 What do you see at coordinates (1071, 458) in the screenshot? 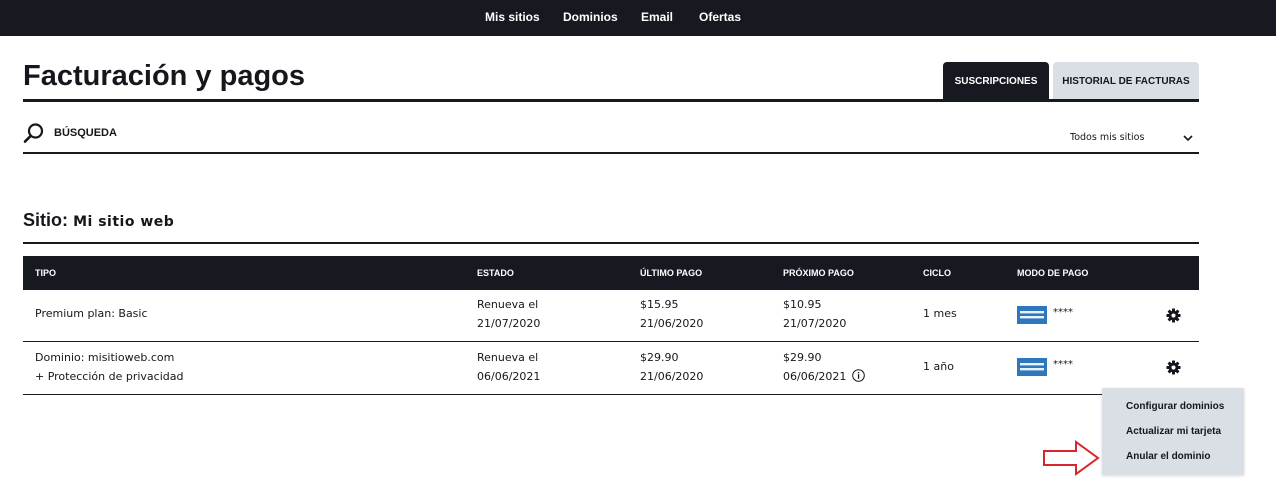
I see `arrow-right-icon` at bounding box center [1071, 458].